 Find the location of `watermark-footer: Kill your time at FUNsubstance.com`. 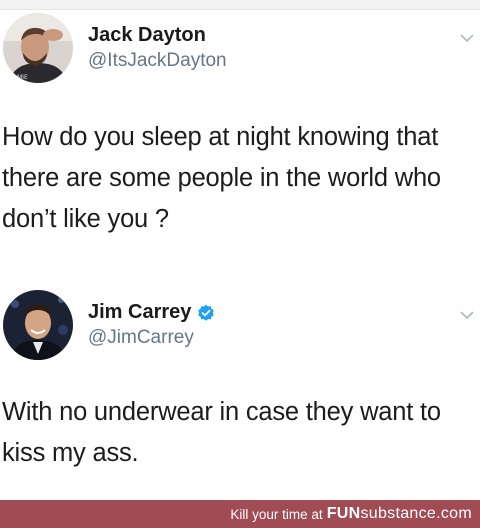

watermark-footer: Kill your time at FUNsubstance.com is located at coordinates (240, 514).